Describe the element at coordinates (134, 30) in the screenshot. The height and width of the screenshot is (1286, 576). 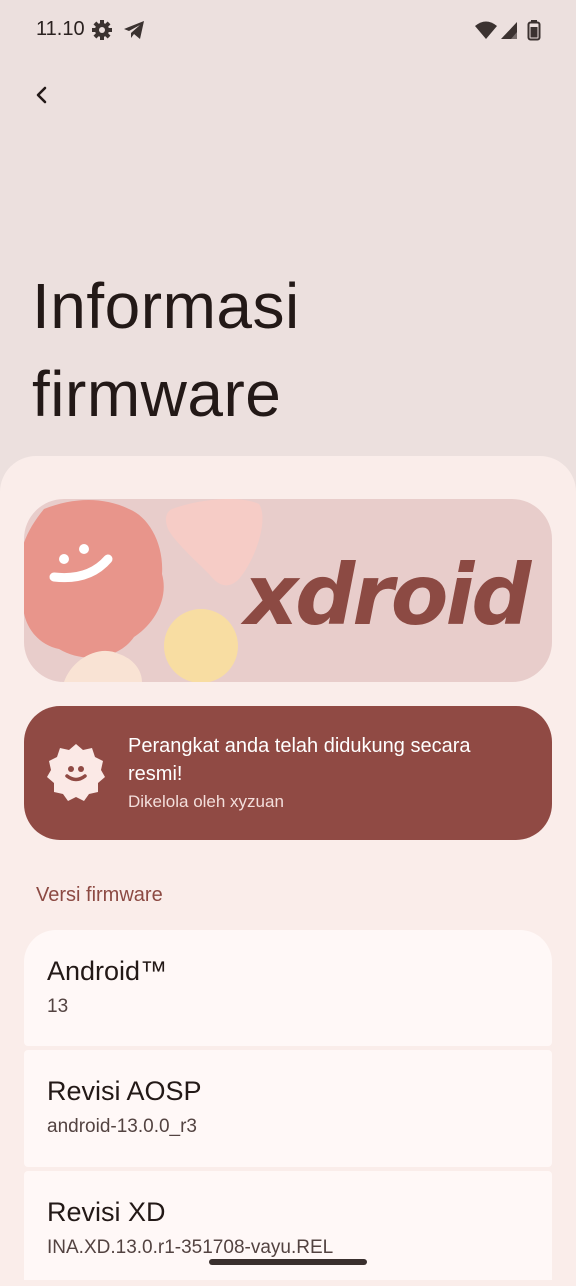
I see `telegram-icon` at that location.